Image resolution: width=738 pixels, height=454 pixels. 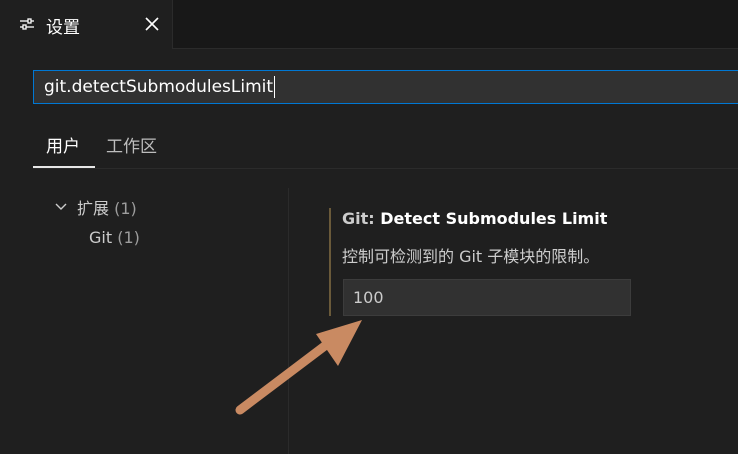 I want to click on settings-sliders-icon, so click(x=27, y=24).